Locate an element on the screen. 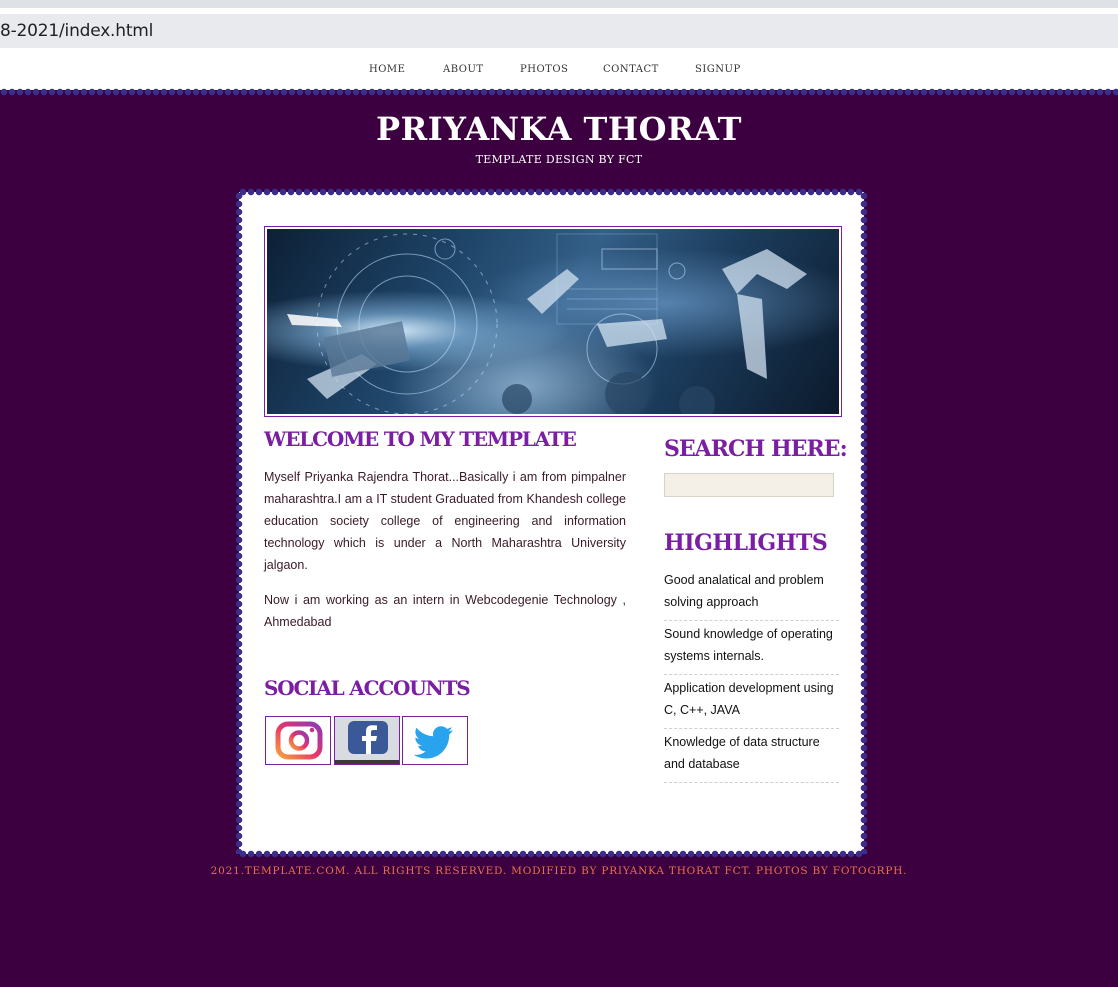  facebook-icon is located at coordinates (367, 740).